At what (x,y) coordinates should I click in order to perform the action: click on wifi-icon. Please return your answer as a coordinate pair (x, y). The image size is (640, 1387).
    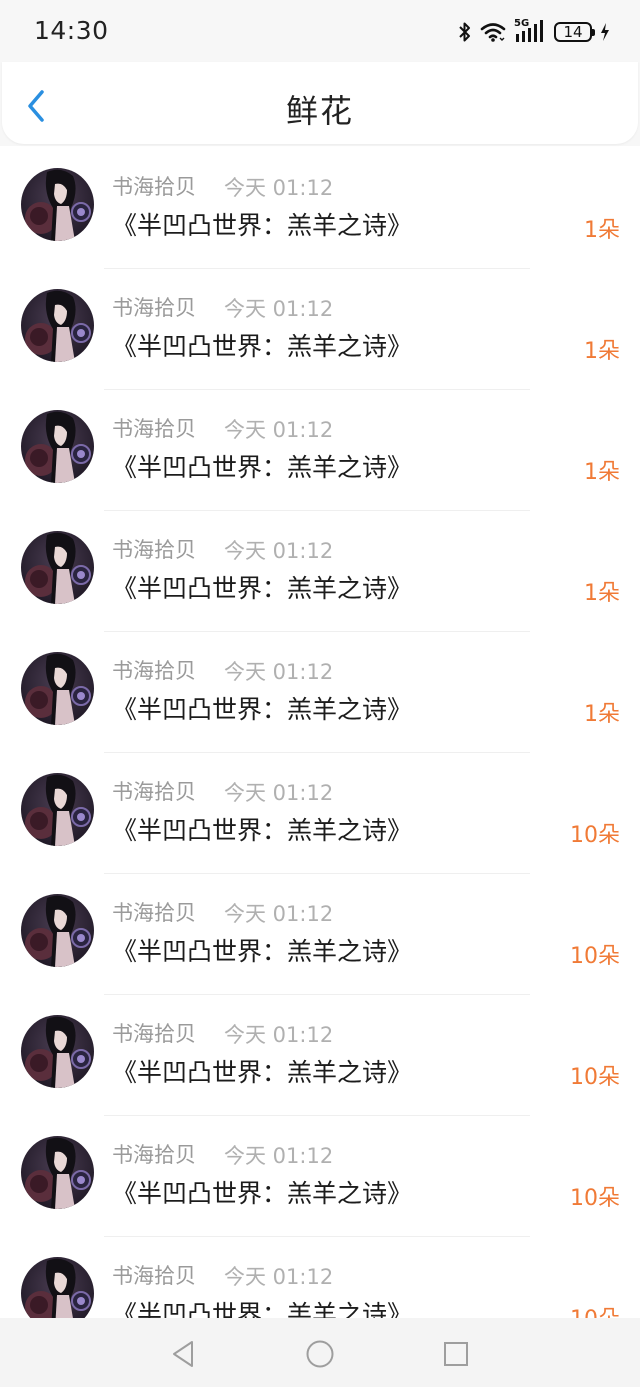
    Looking at the image, I should click on (493, 32).